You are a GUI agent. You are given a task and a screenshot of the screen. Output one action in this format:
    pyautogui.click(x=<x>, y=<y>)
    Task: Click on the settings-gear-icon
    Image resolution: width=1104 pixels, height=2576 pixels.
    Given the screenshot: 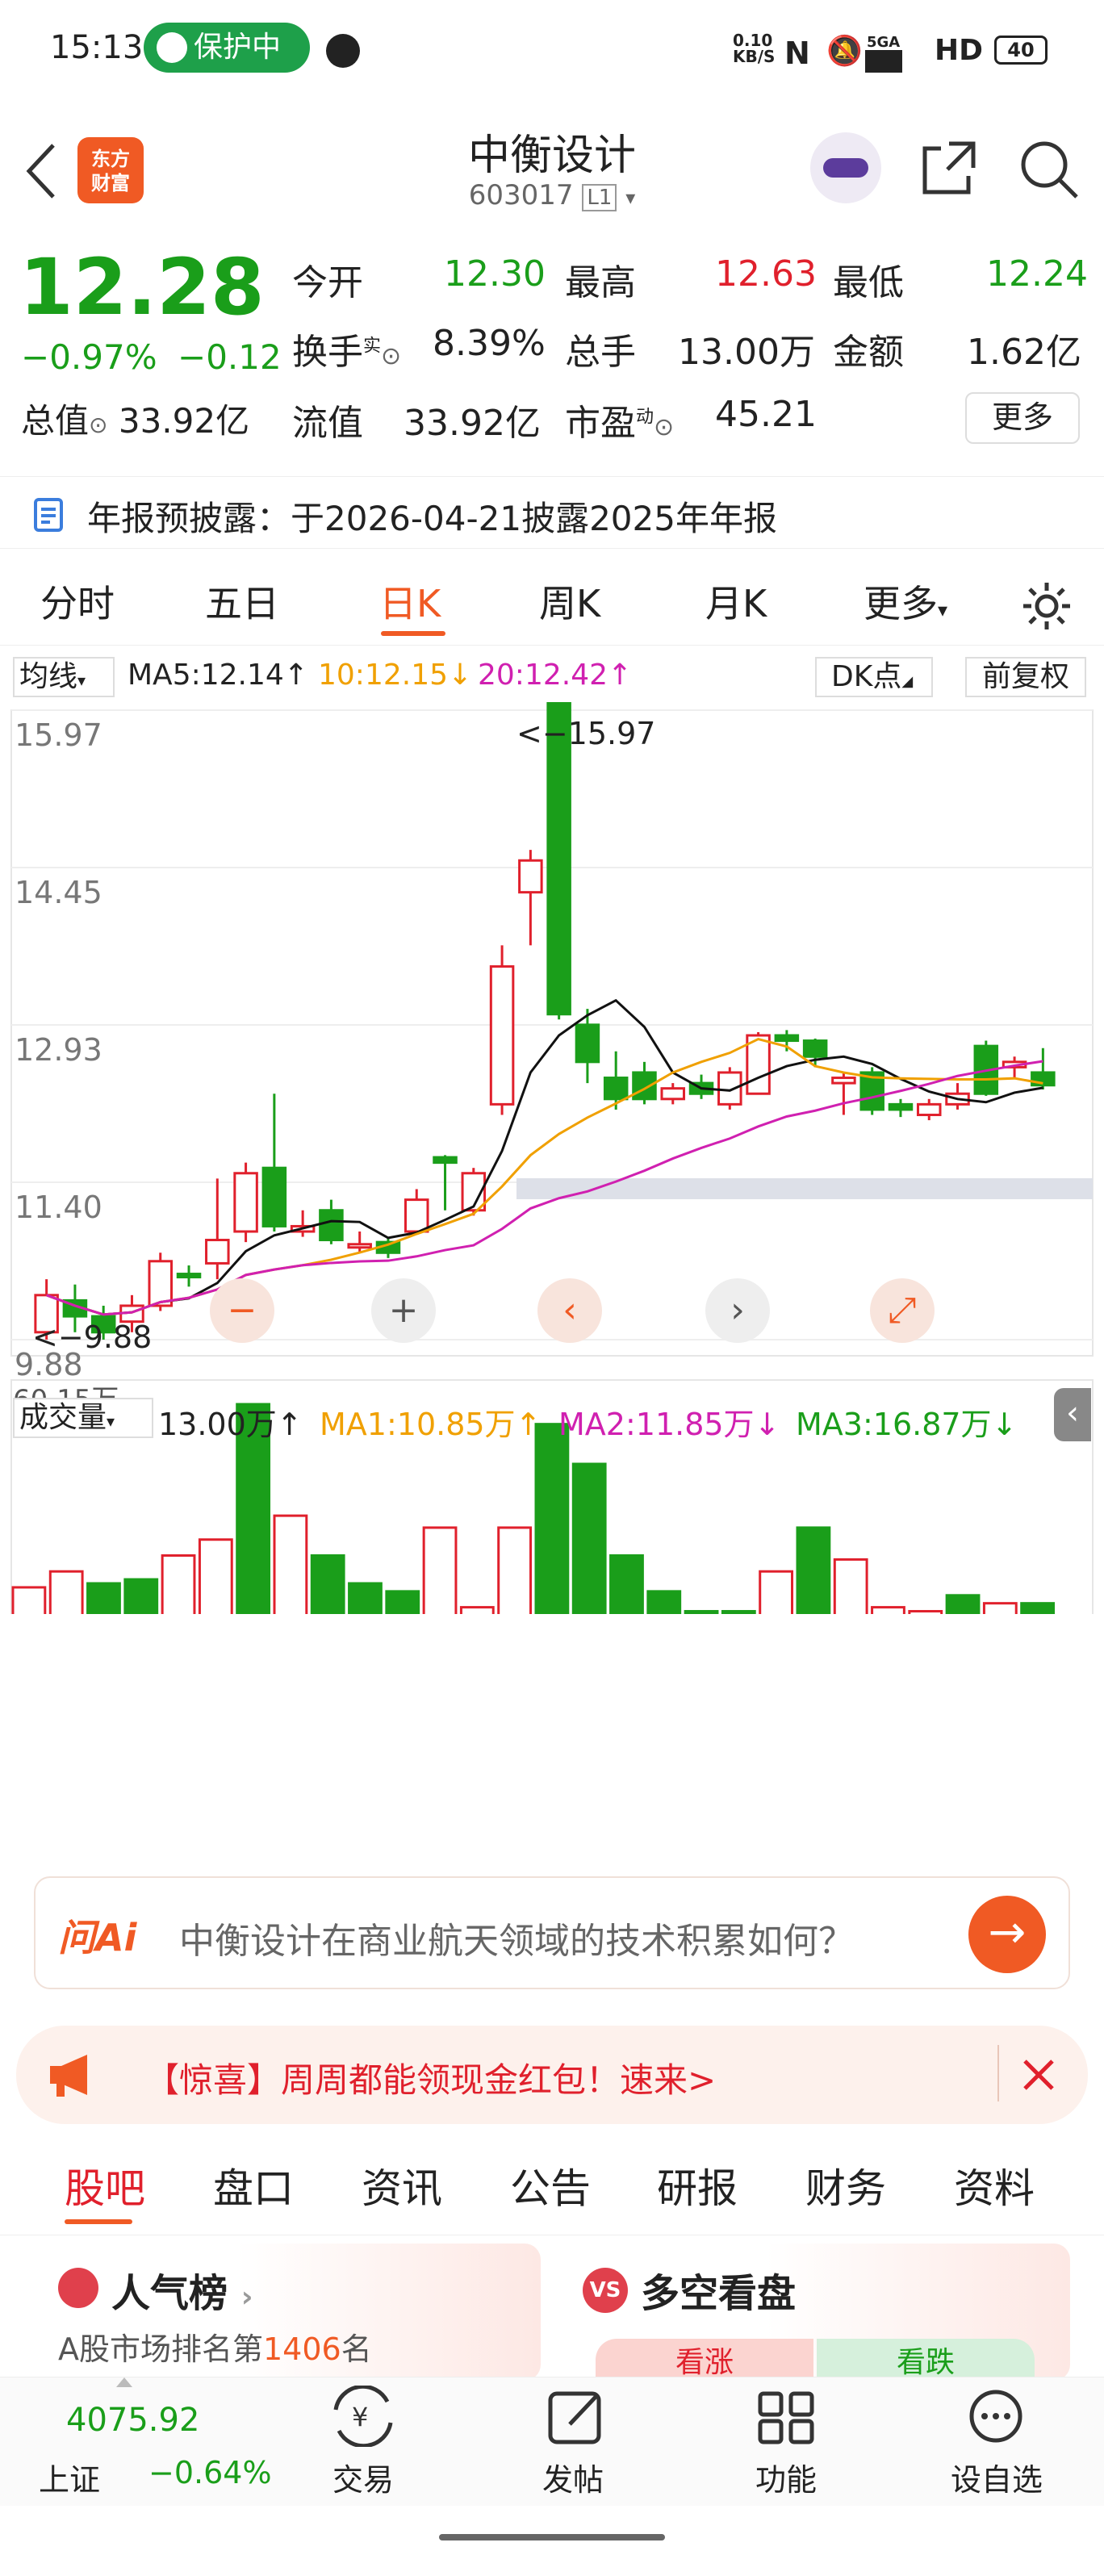 What is the action you would take?
    pyautogui.click(x=1046, y=606)
    